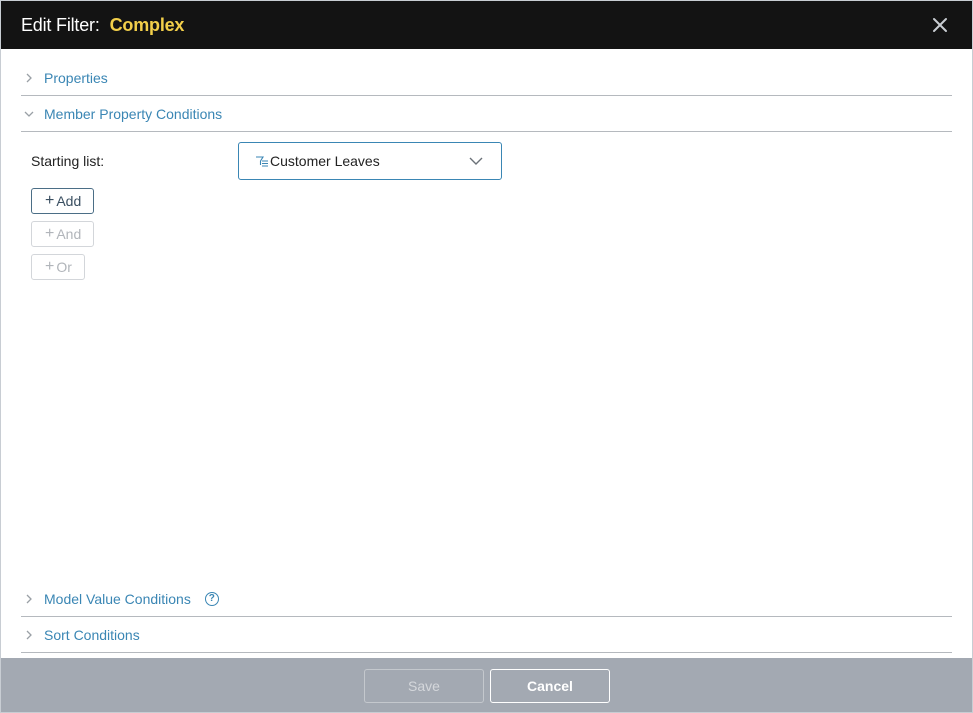  What do you see at coordinates (486, 78) in the screenshot?
I see `section-properties: Properties` at bounding box center [486, 78].